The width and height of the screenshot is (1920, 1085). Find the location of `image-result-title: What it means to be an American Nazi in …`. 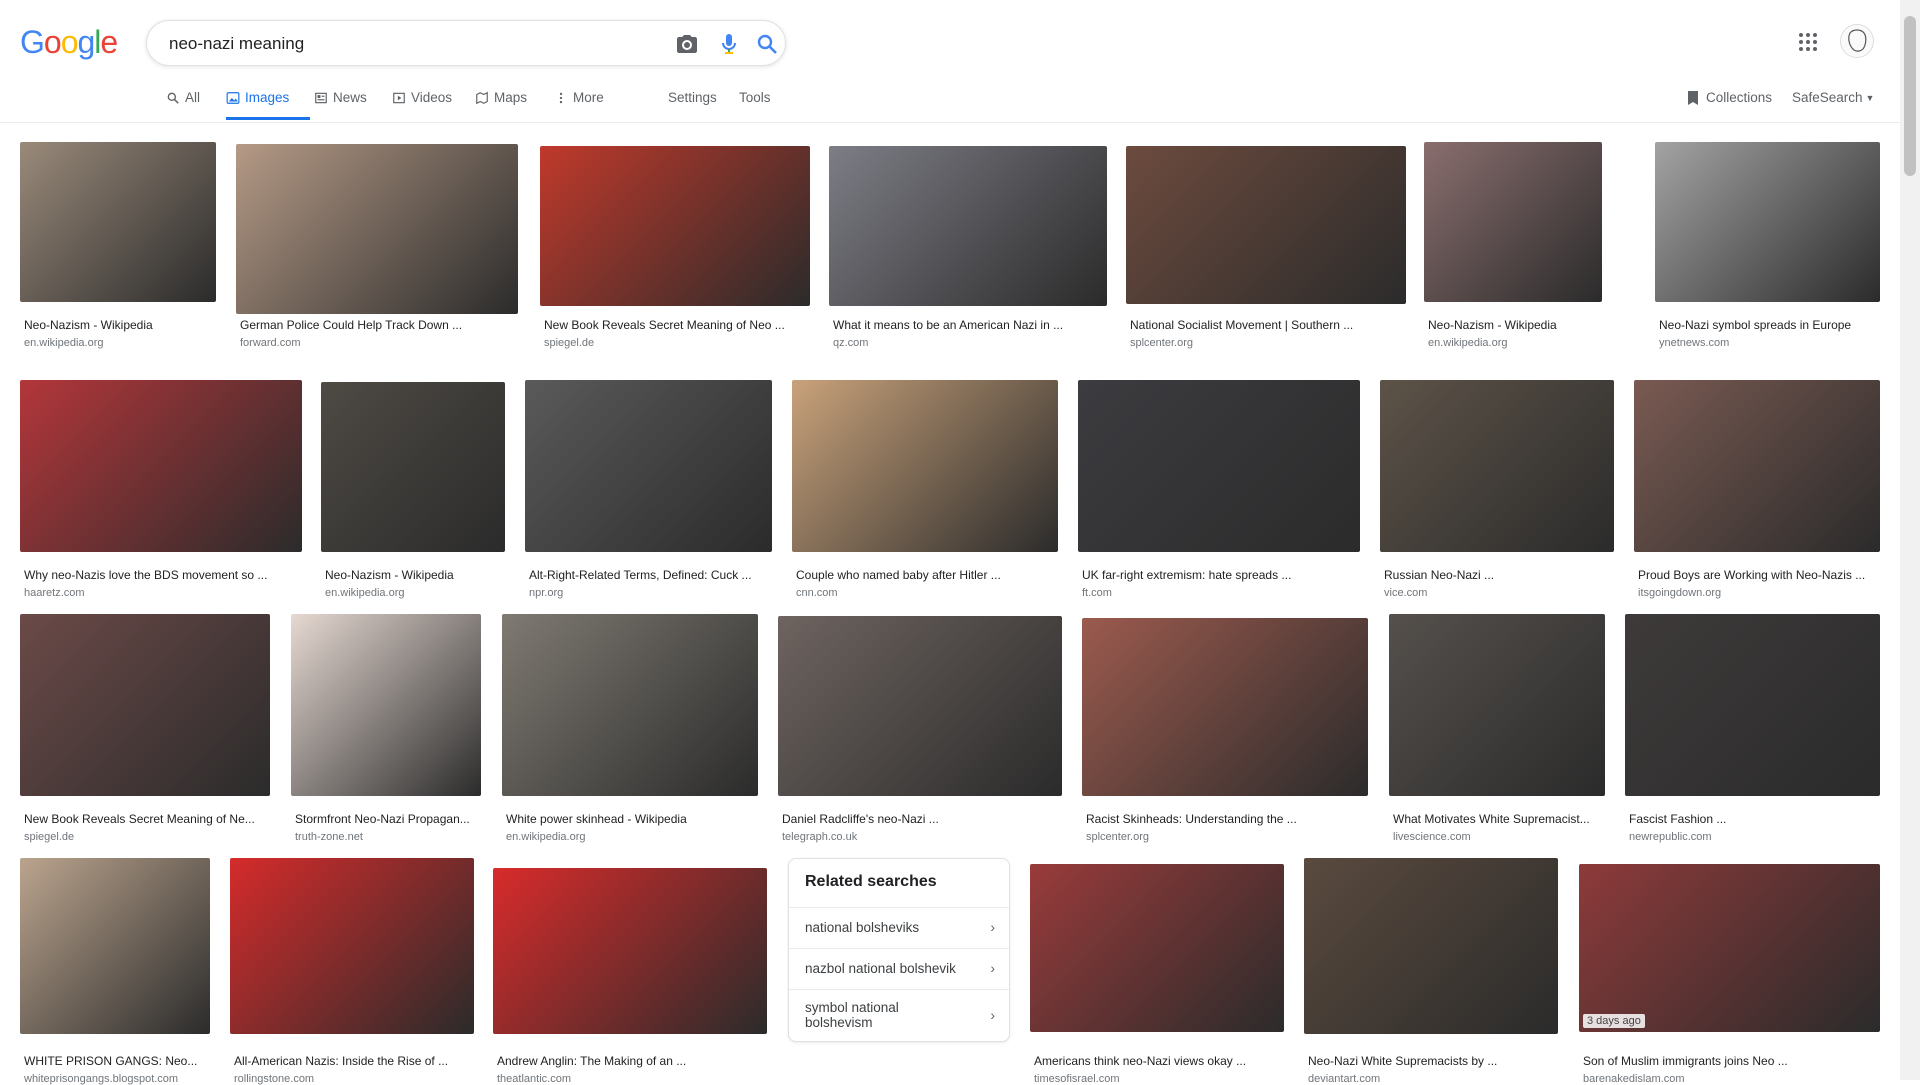

image-result-title: What it means to be an American Nazi in … is located at coordinates (968, 325).